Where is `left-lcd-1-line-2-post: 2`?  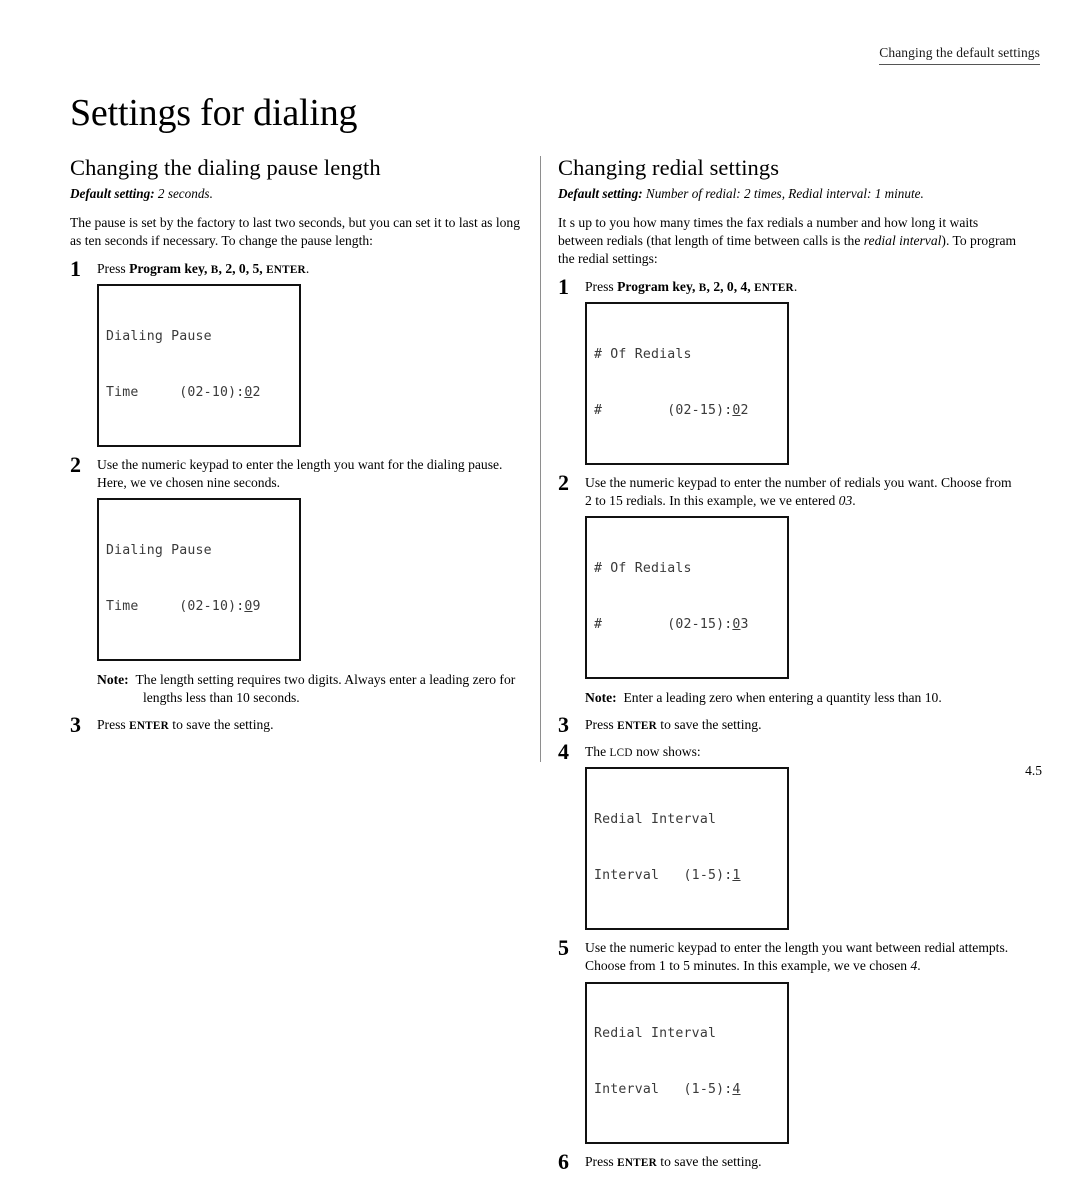
left-lcd-1-line-2-post: 2 is located at coordinates (256, 392).